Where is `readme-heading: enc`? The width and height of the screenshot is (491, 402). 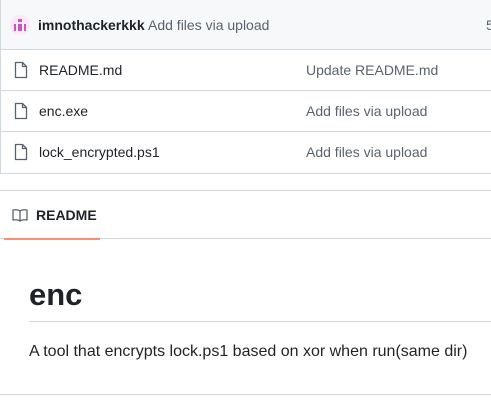
readme-heading: enc is located at coordinates (56, 294).